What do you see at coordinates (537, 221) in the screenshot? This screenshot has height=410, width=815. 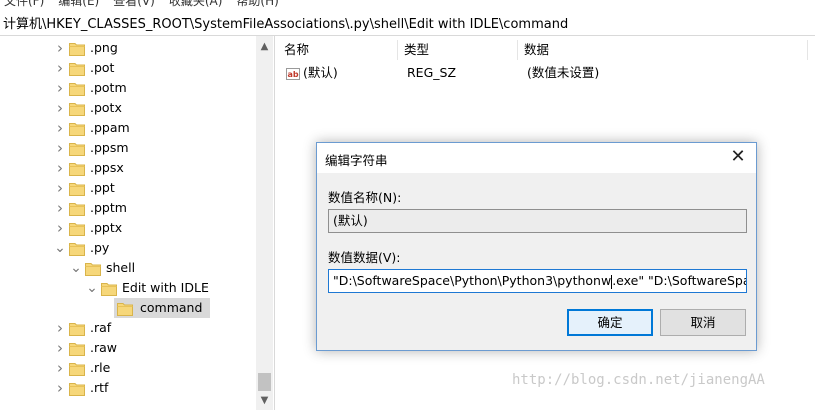 I see `value-name-field: (默认)` at bounding box center [537, 221].